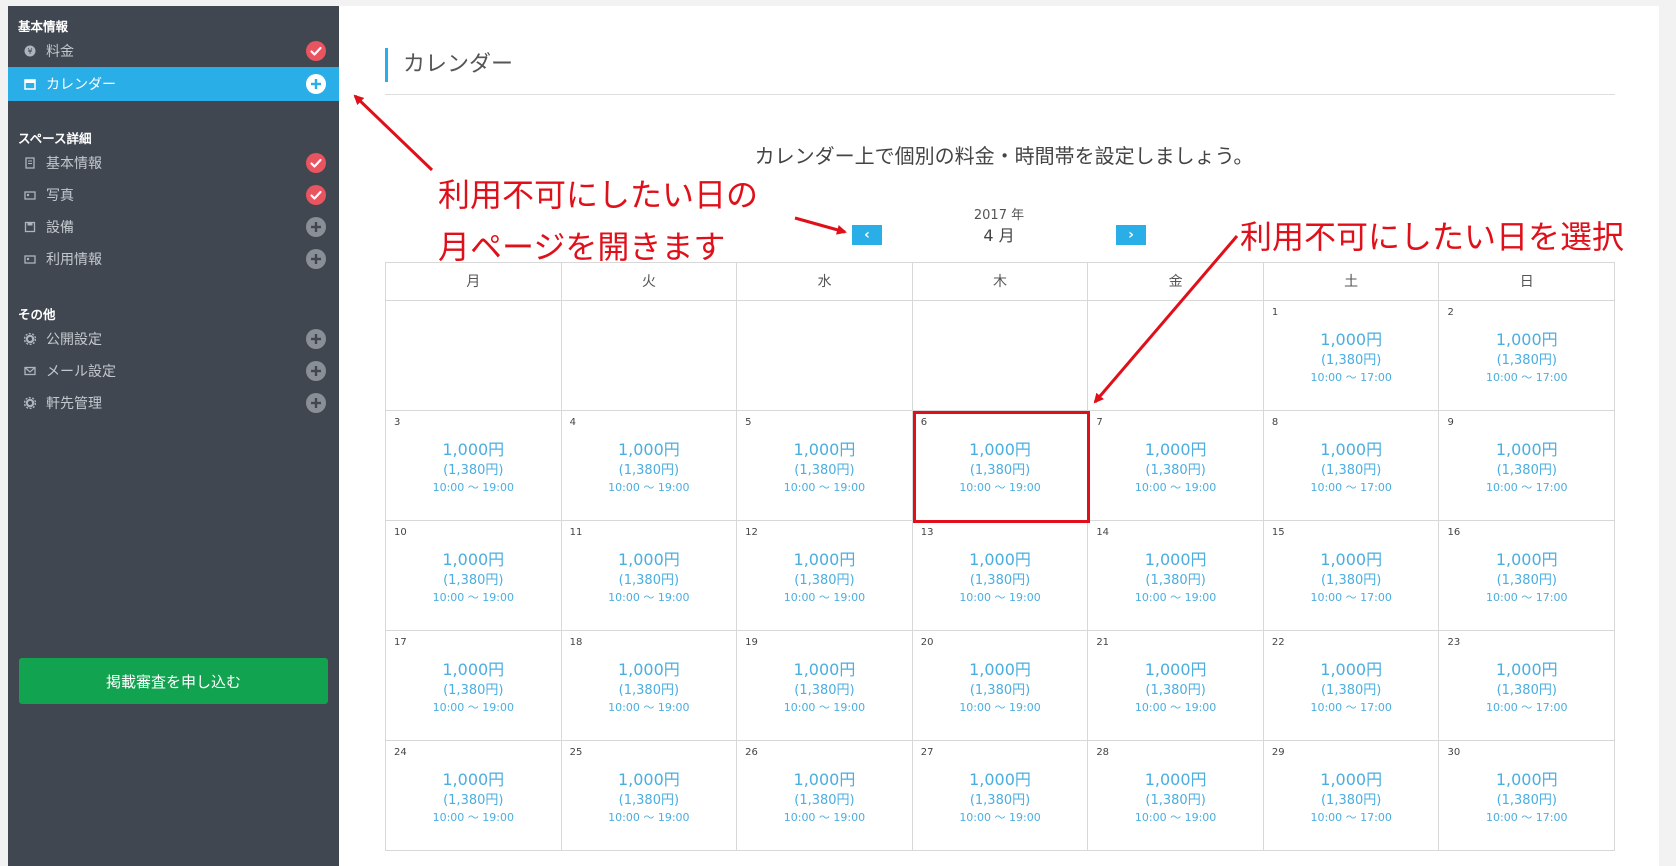  I want to click on calendar-day-number: 27, so click(927, 752).